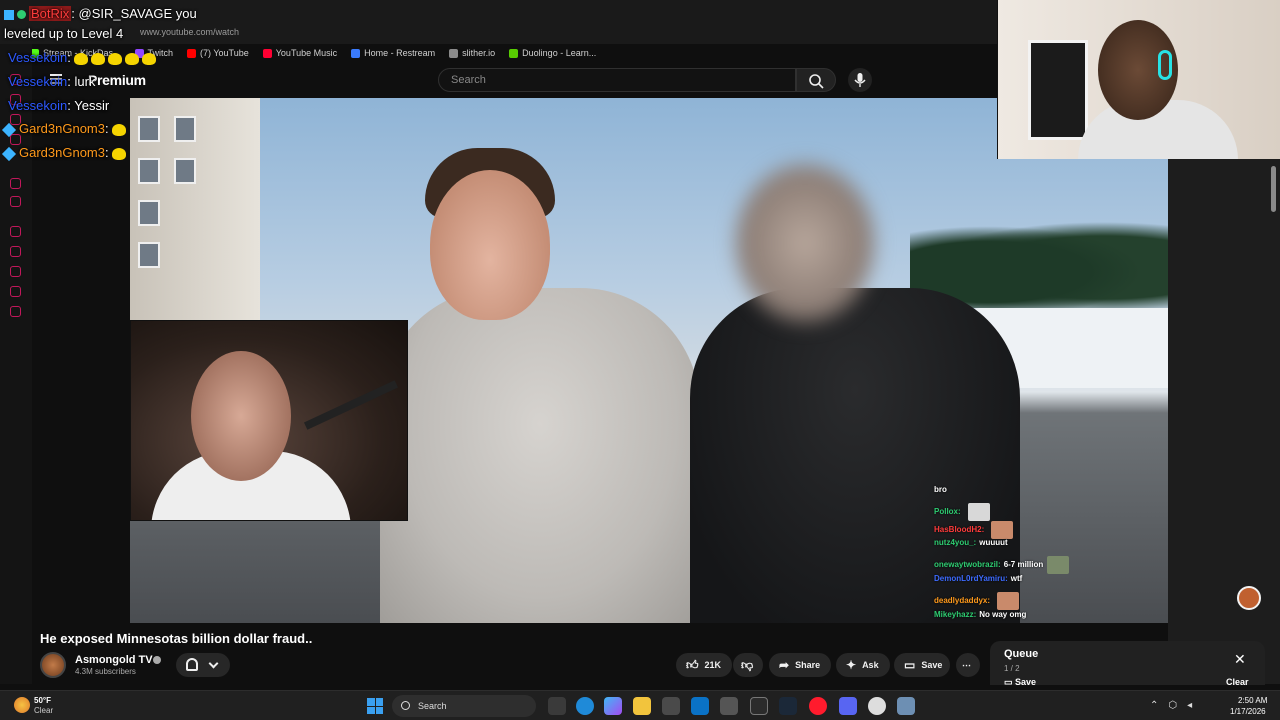 This screenshot has width=1280, height=720. Describe the element at coordinates (700, 706) in the screenshot. I see `mail-icon` at that location.